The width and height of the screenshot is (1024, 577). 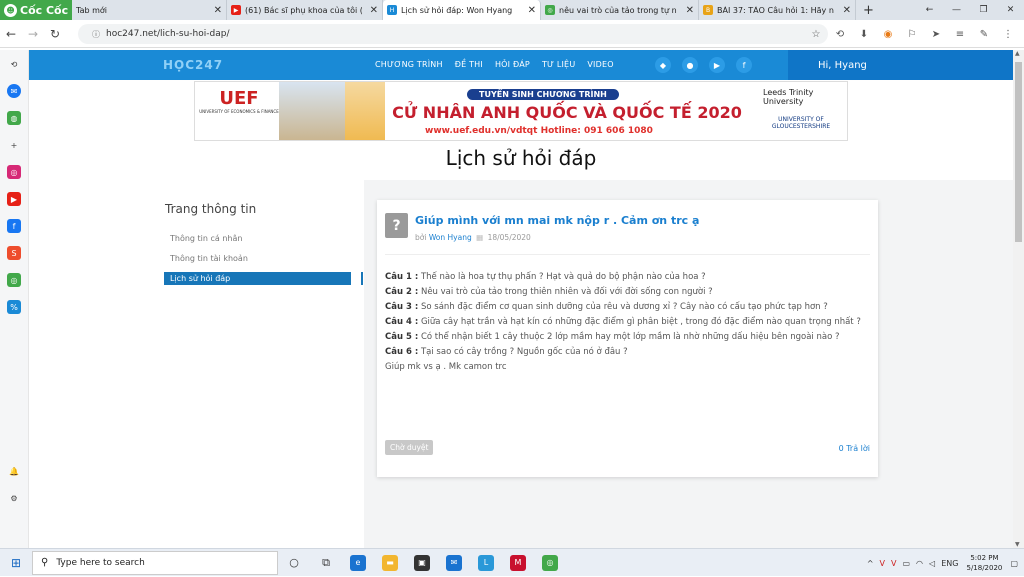 What do you see at coordinates (14, 280) in the screenshot?
I see `coccoc-circle-icon: ◎` at bounding box center [14, 280].